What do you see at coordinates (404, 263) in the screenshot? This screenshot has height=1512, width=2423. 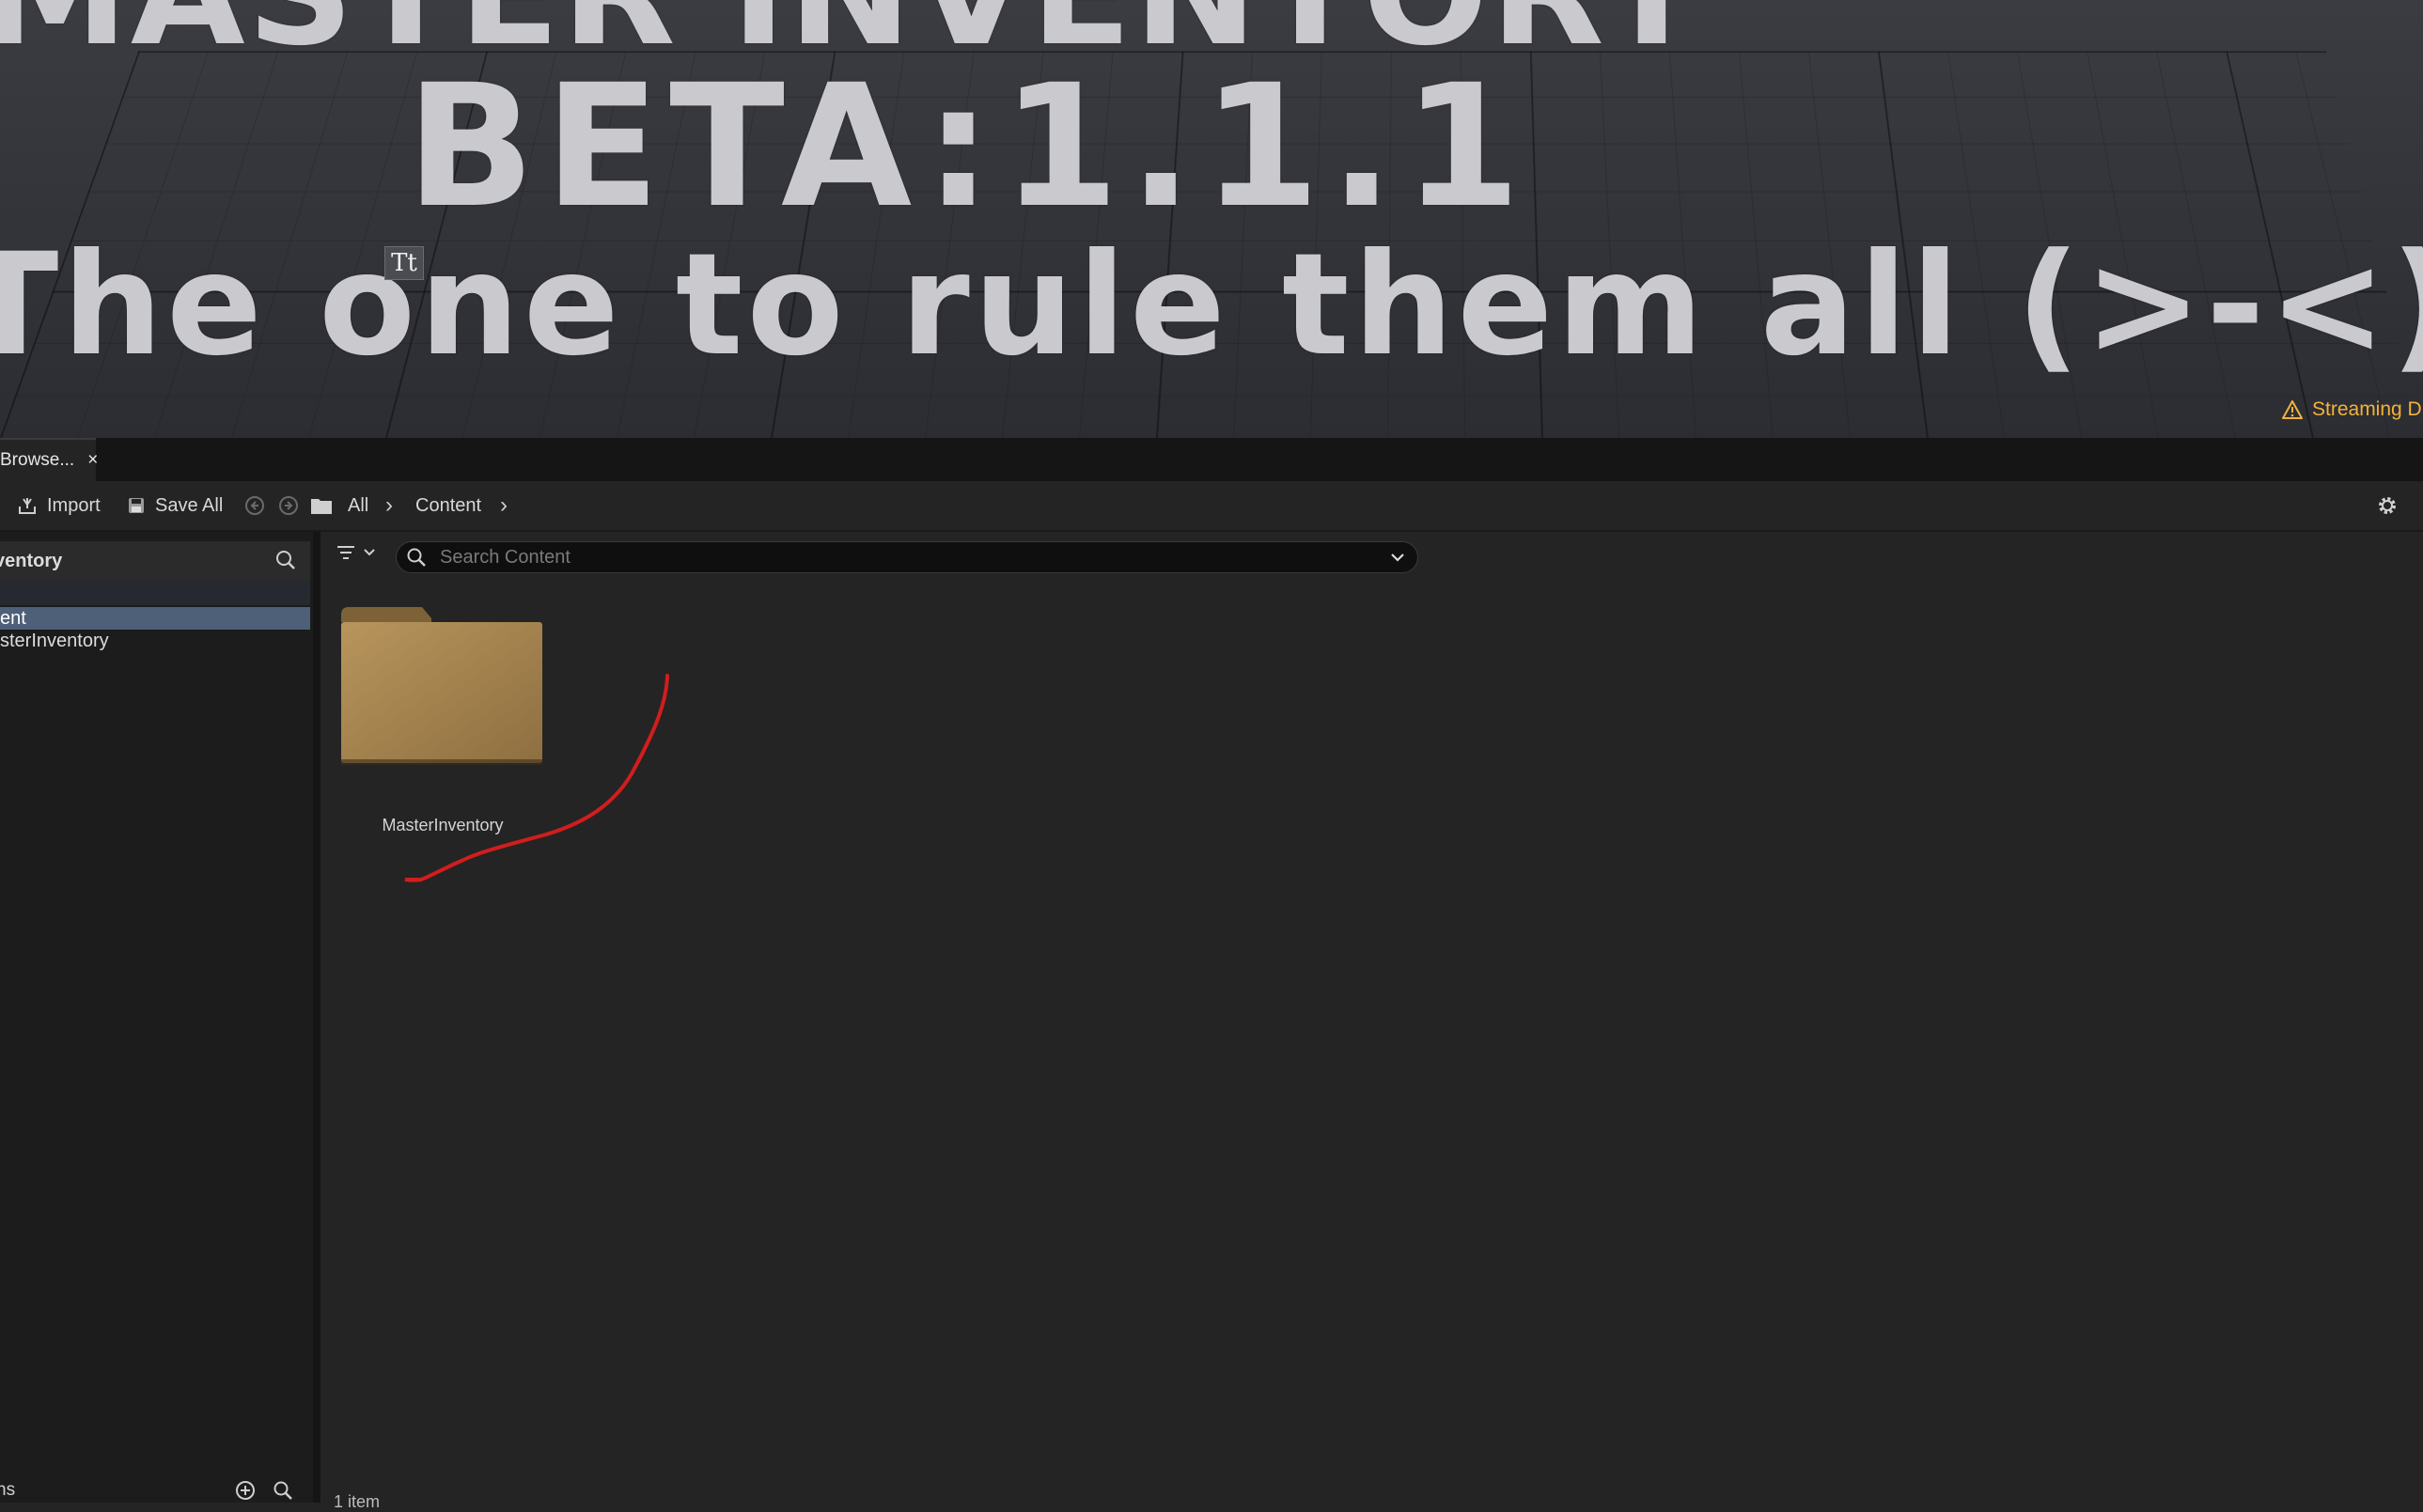 I see `text-actor-icon: Tt` at bounding box center [404, 263].